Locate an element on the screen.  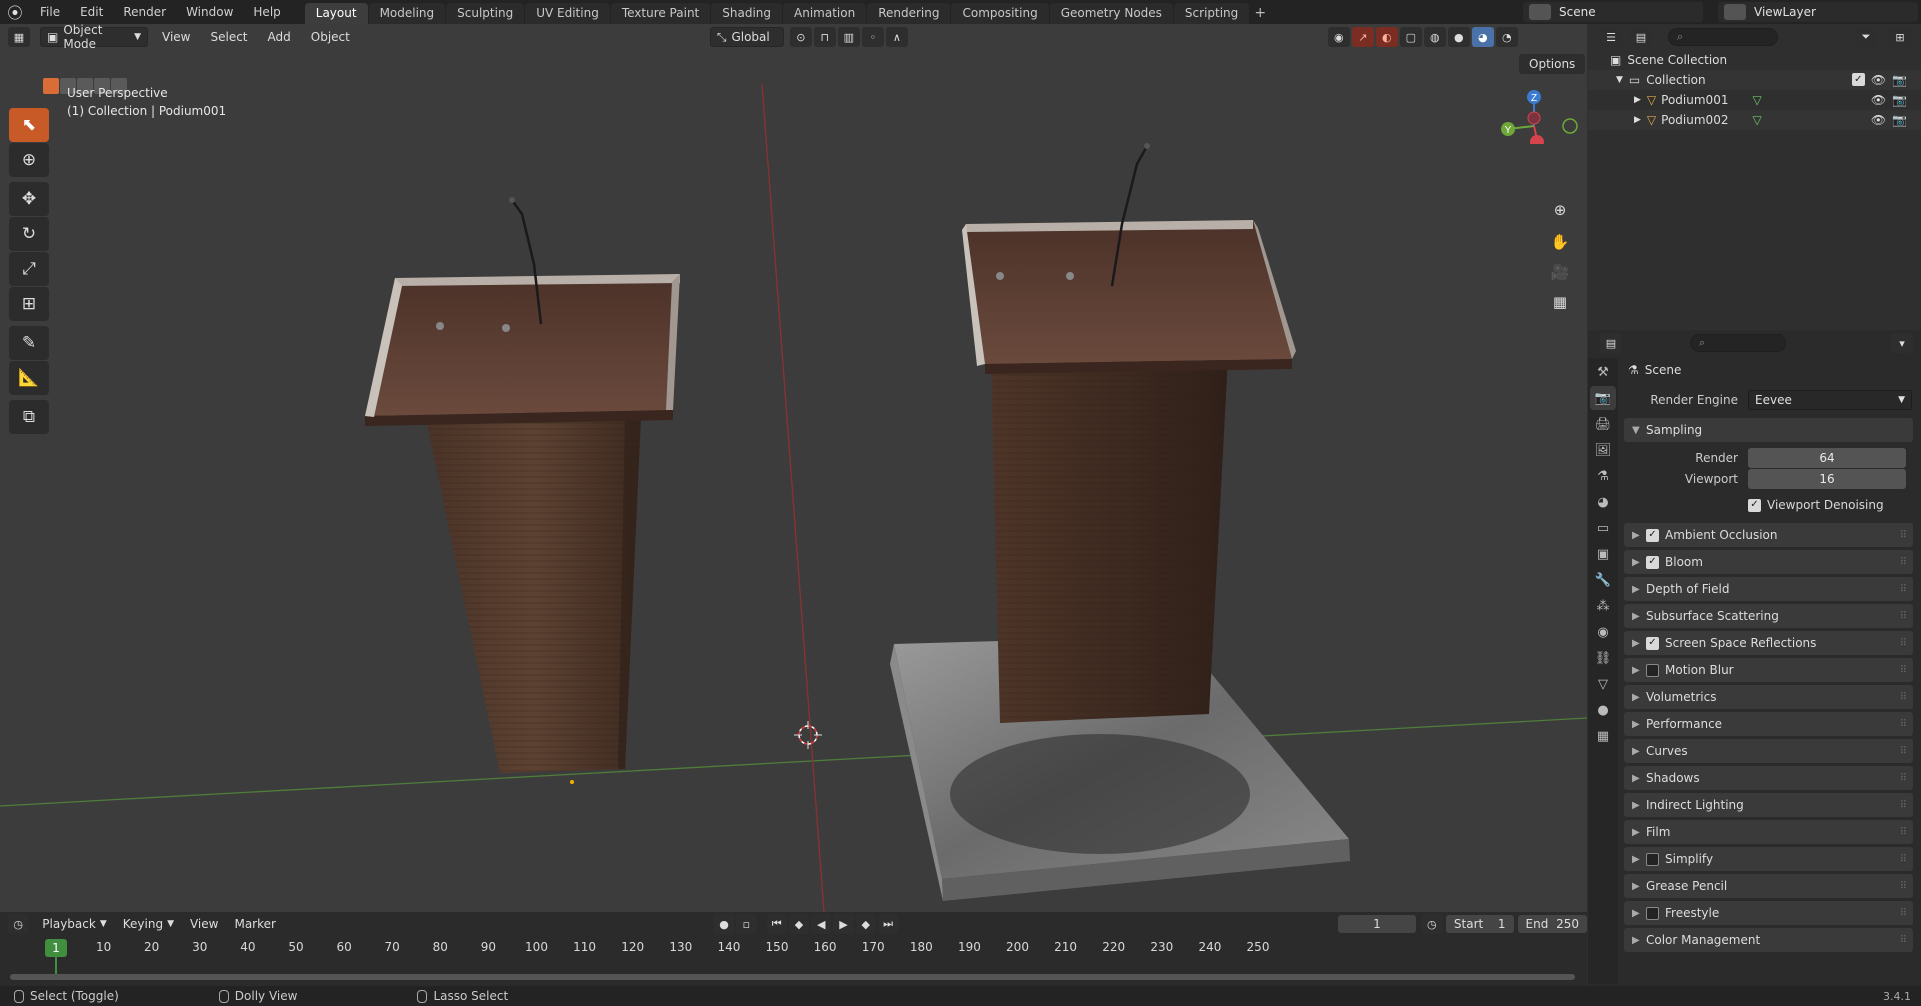
end-frame-field: End 250 is located at coordinates (1552, 924).